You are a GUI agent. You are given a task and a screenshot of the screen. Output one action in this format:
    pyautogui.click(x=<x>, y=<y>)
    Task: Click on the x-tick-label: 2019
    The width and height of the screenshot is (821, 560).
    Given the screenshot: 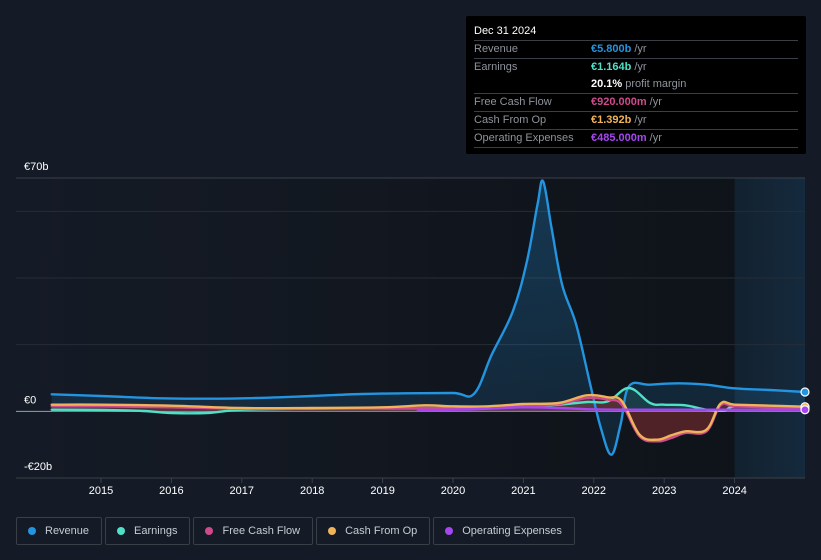 What is the action you would take?
    pyautogui.click(x=382, y=491)
    